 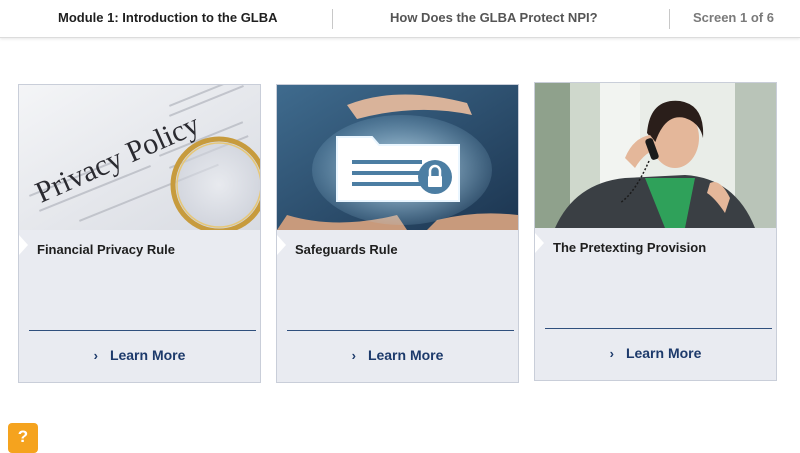 I want to click on card-title: Safeguards Rule, so click(x=346, y=249).